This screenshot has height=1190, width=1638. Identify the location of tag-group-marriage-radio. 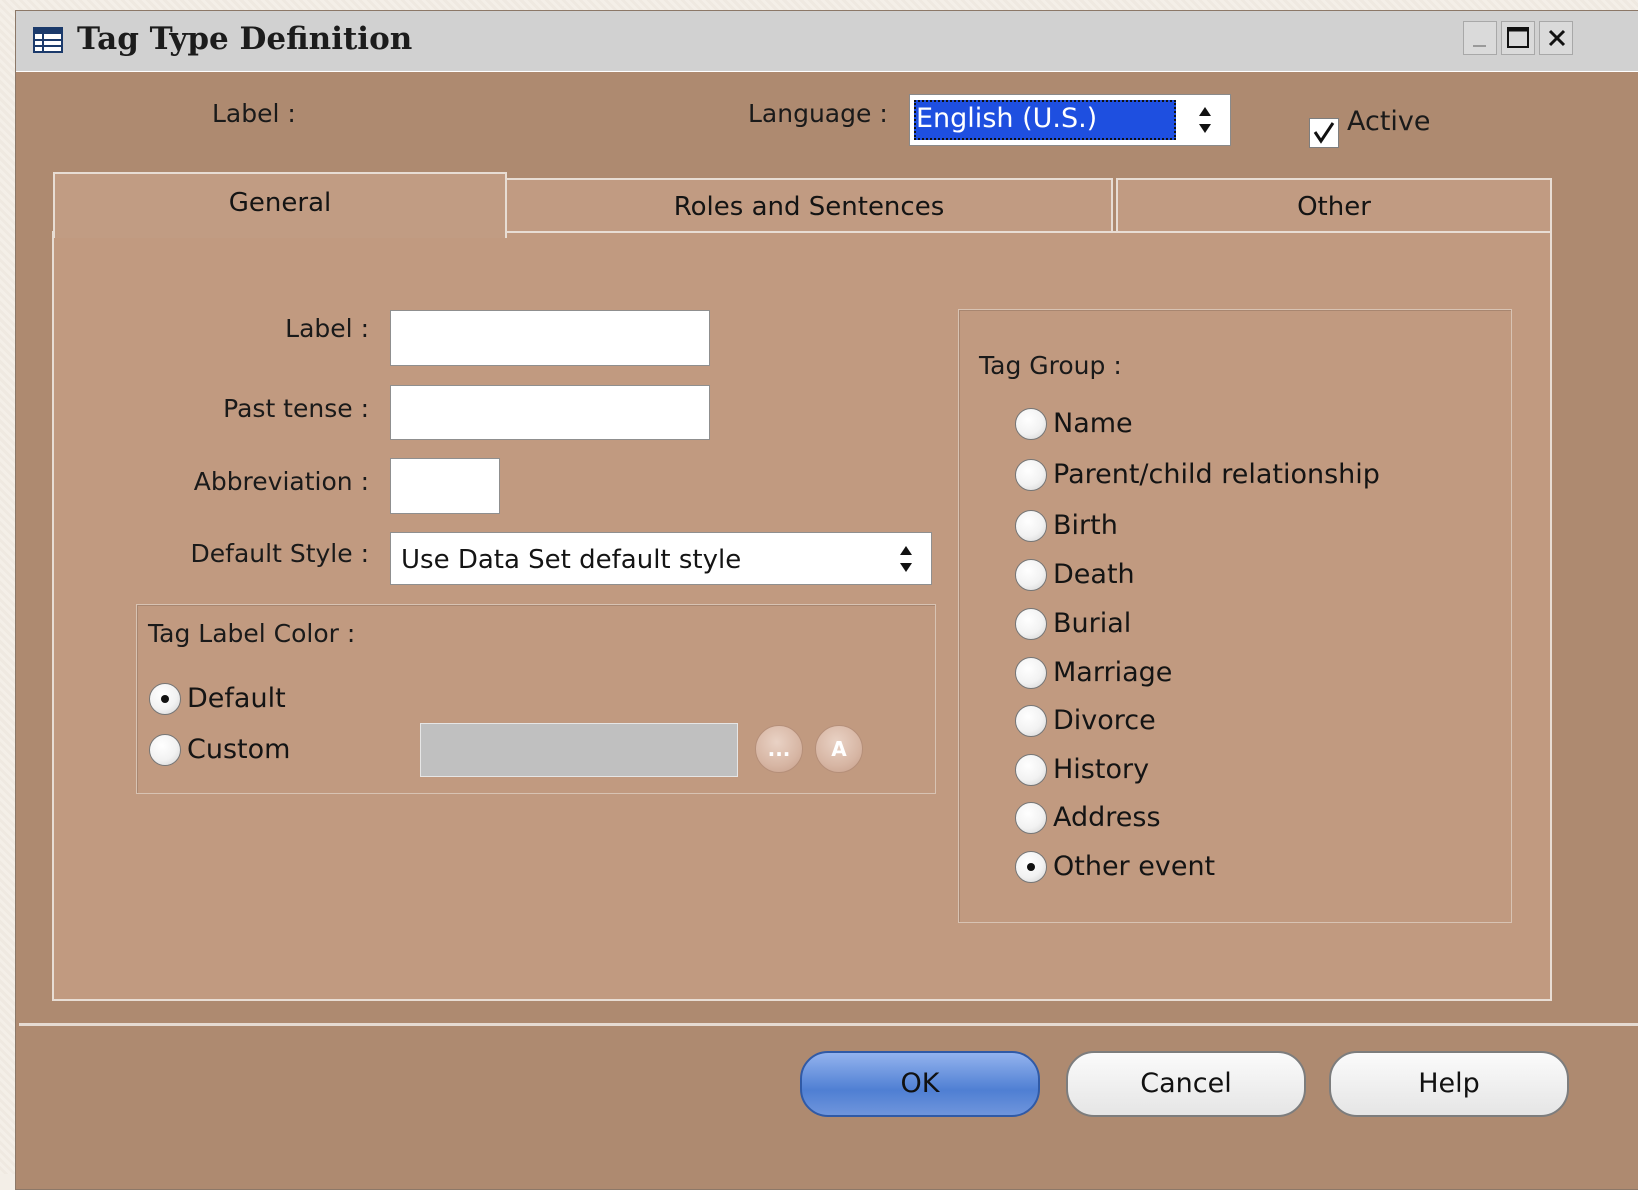
(1031, 673).